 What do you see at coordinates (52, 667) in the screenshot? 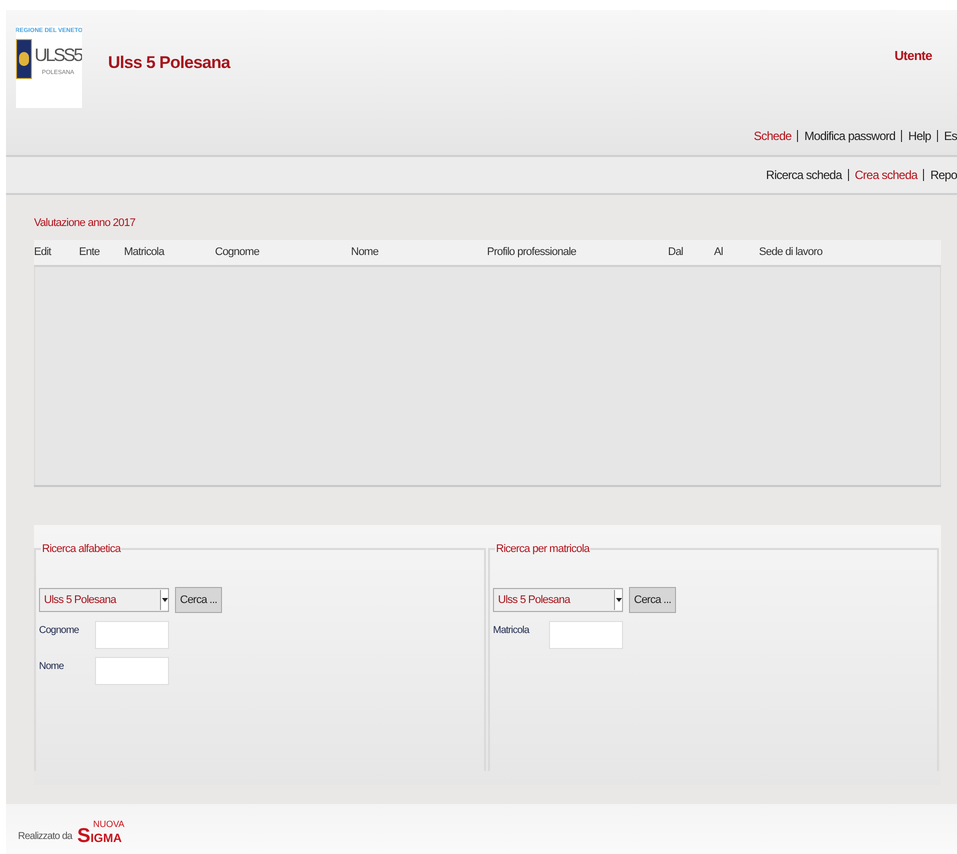
I see `field-label: Nome` at bounding box center [52, 667].